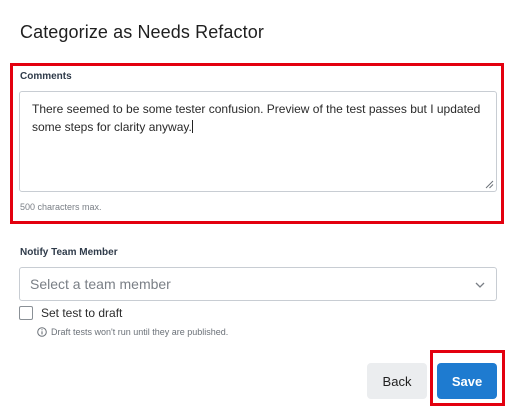 This screenshot has height=414, width=512. I want to click on draft-checkbox-label: Set test to draft, so click(81, 313).